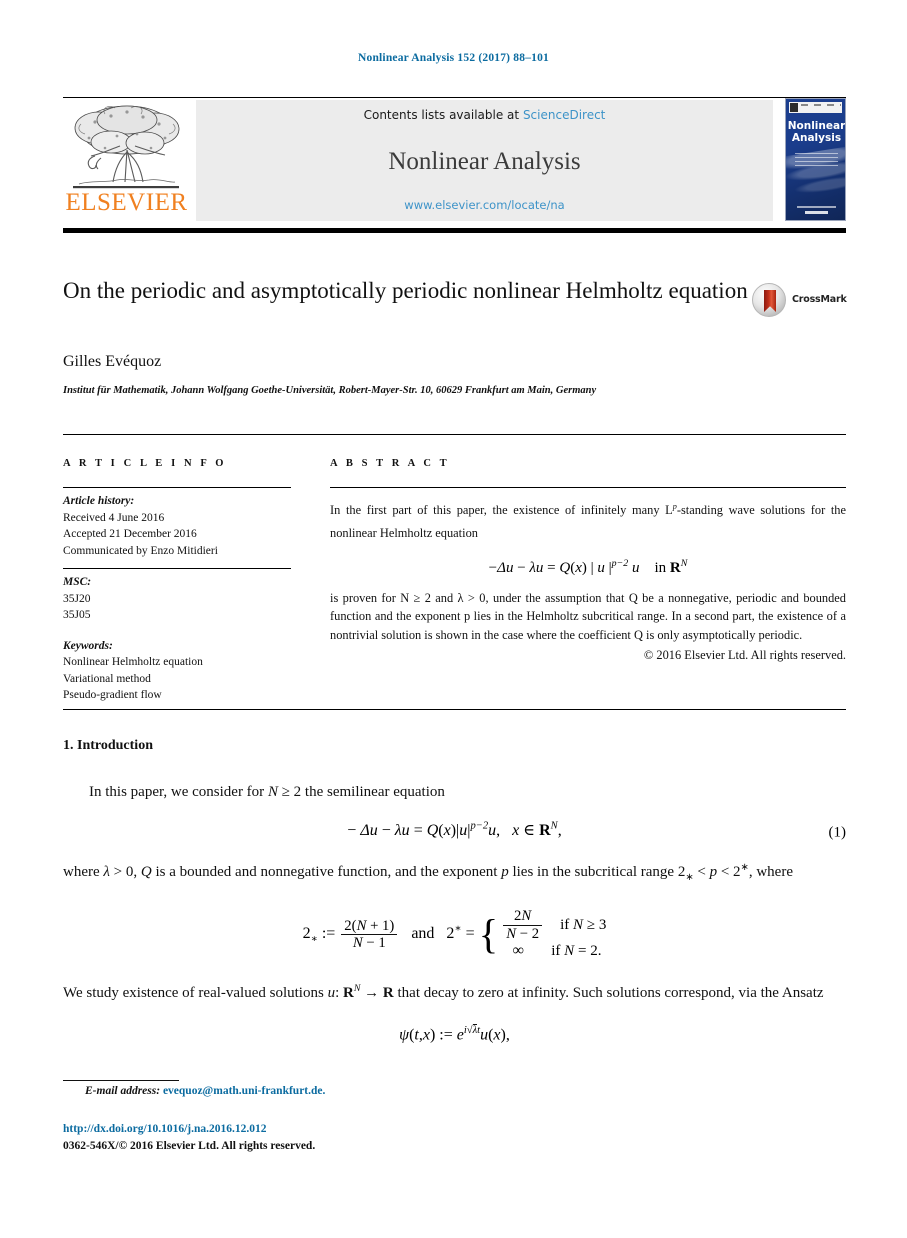 This screenshot has height=1238, width=907. I want to click on running-head: Nonlinear Analysis 152 (2017) 88–101, so click(453, 58).